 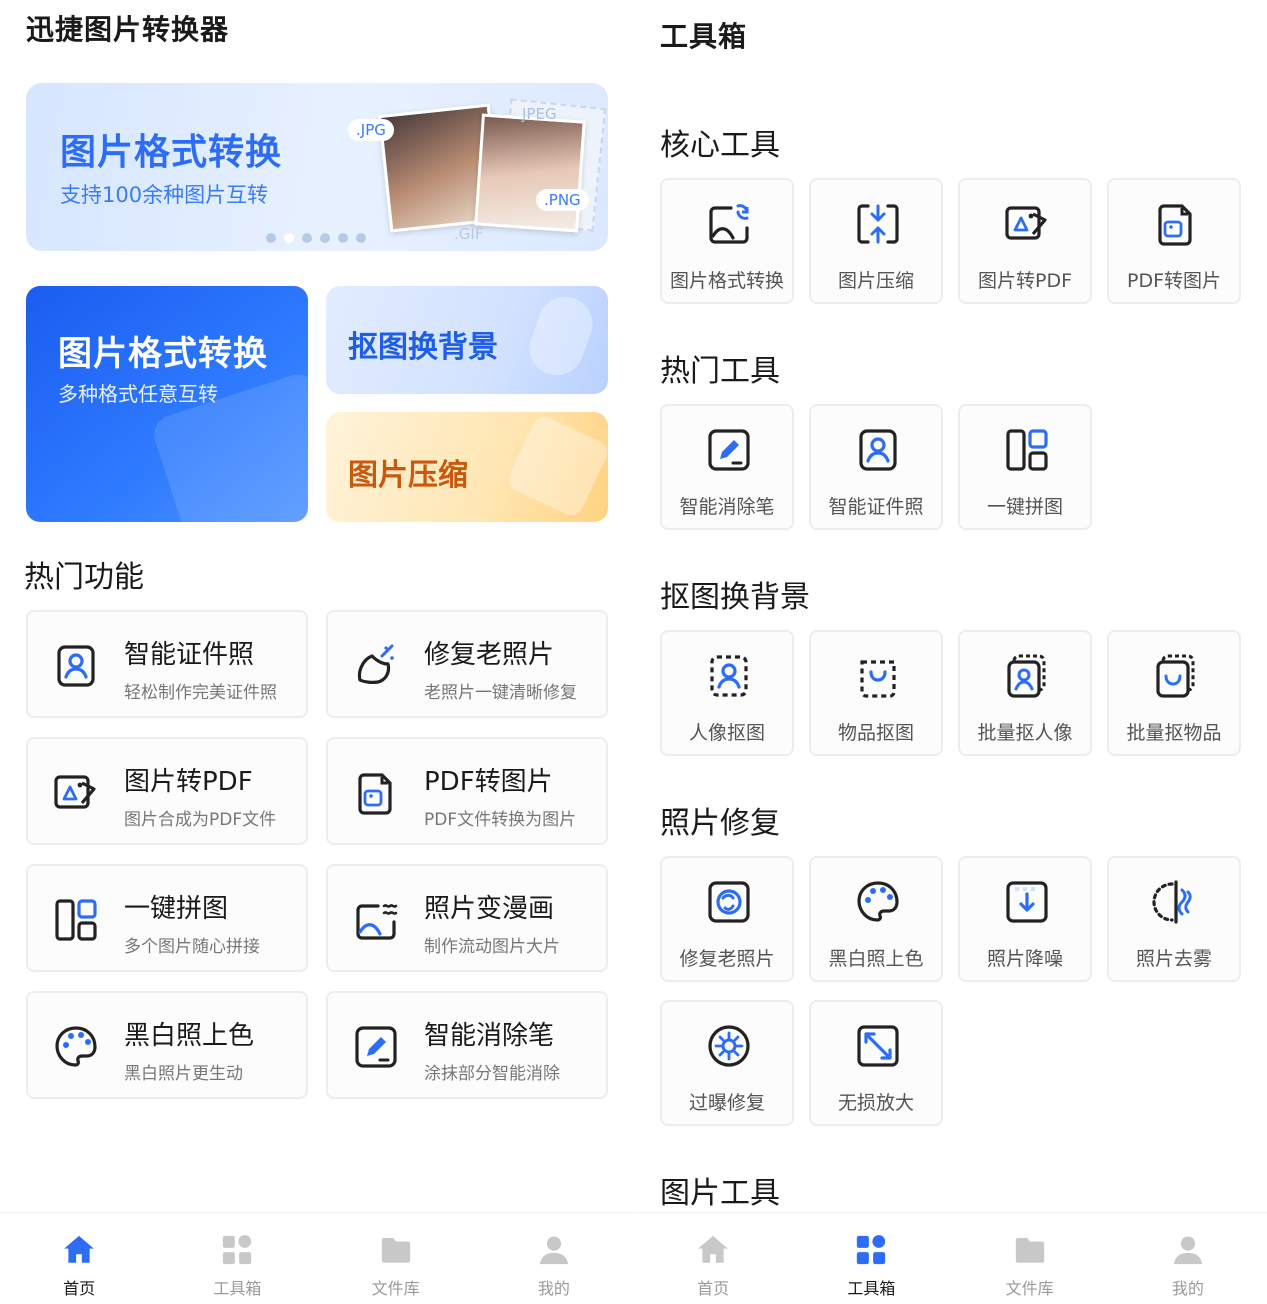 I want to click on feature-card: 照片变漫画制作流动图片大片, so click(x=467, y=918).